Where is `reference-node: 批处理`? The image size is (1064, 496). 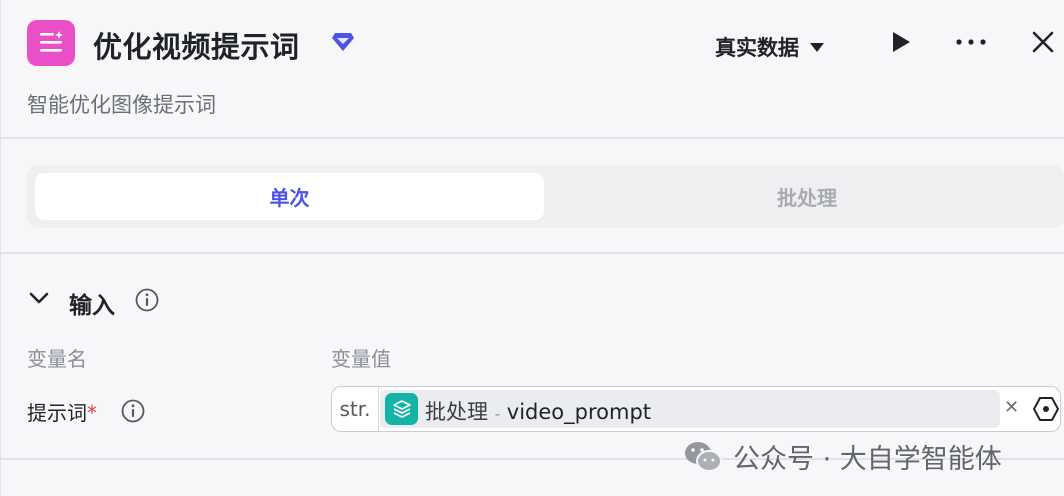
reference-node: 批处理 is located at coordinates (456, 412).